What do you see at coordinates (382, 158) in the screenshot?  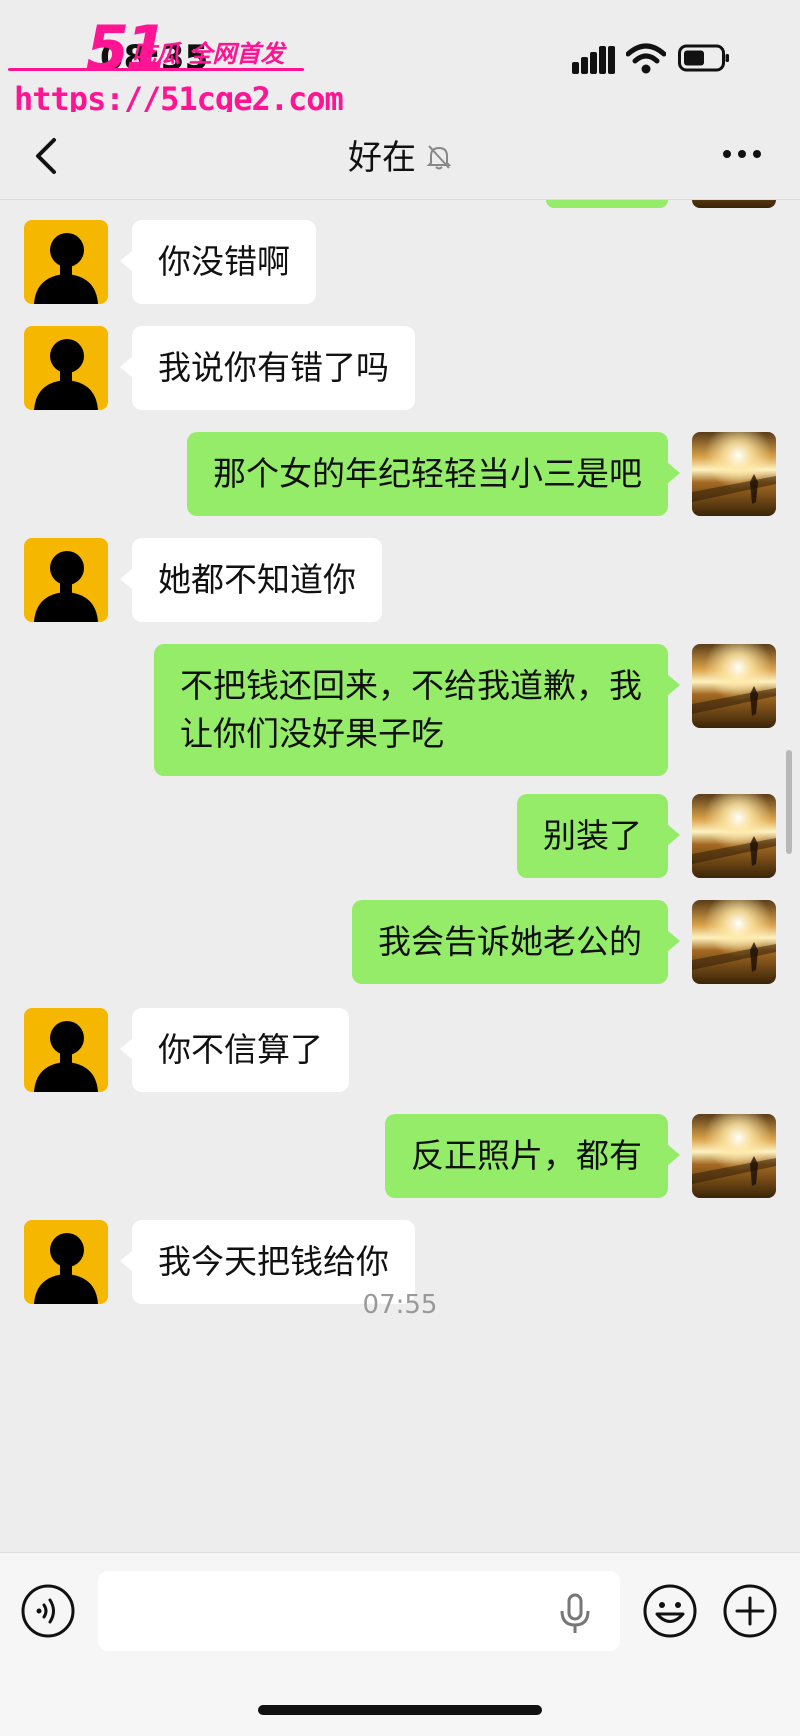 I see `chat-title: 好在` at bounding box center [382, 158].